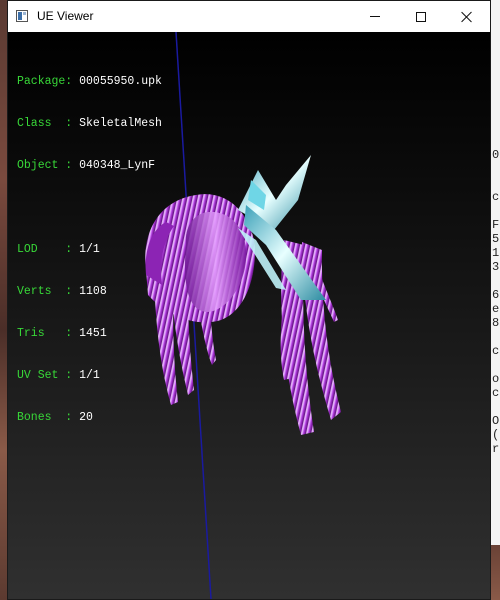 Image resolution: width=500 pixels, height=600 pixels. What do you see at coordinates (48, 291) in the screenshot?
I see `info-verts-label: Verts :` at bounding box center [48, 291].